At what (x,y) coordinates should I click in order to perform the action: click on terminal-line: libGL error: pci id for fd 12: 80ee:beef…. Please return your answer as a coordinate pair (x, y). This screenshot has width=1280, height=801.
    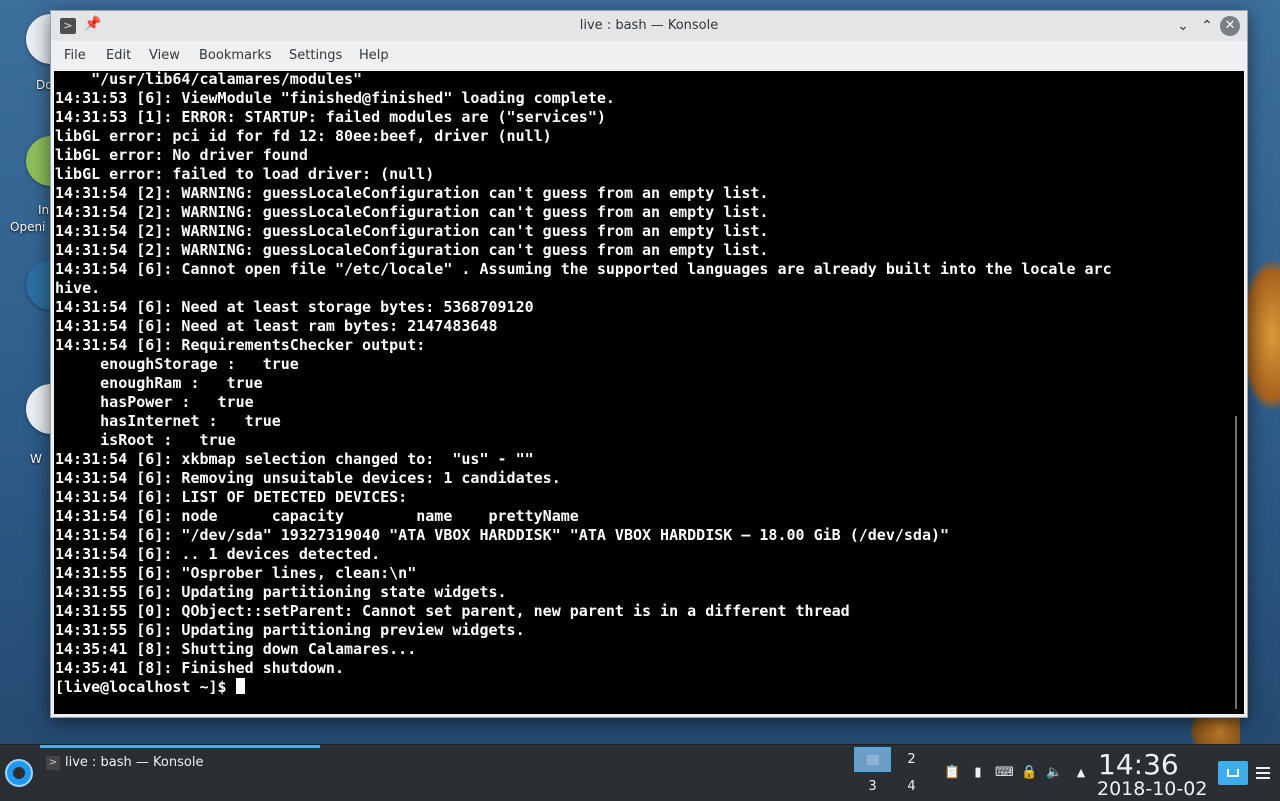
    Looking at the image, I should click on (303, 136).